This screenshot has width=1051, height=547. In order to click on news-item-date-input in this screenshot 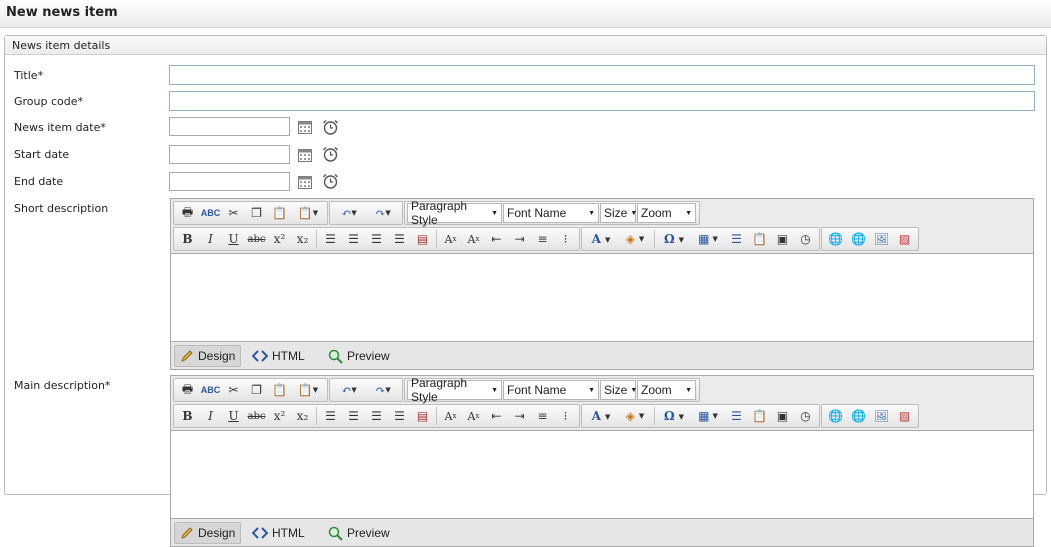, I will do `click(229, 126)`.